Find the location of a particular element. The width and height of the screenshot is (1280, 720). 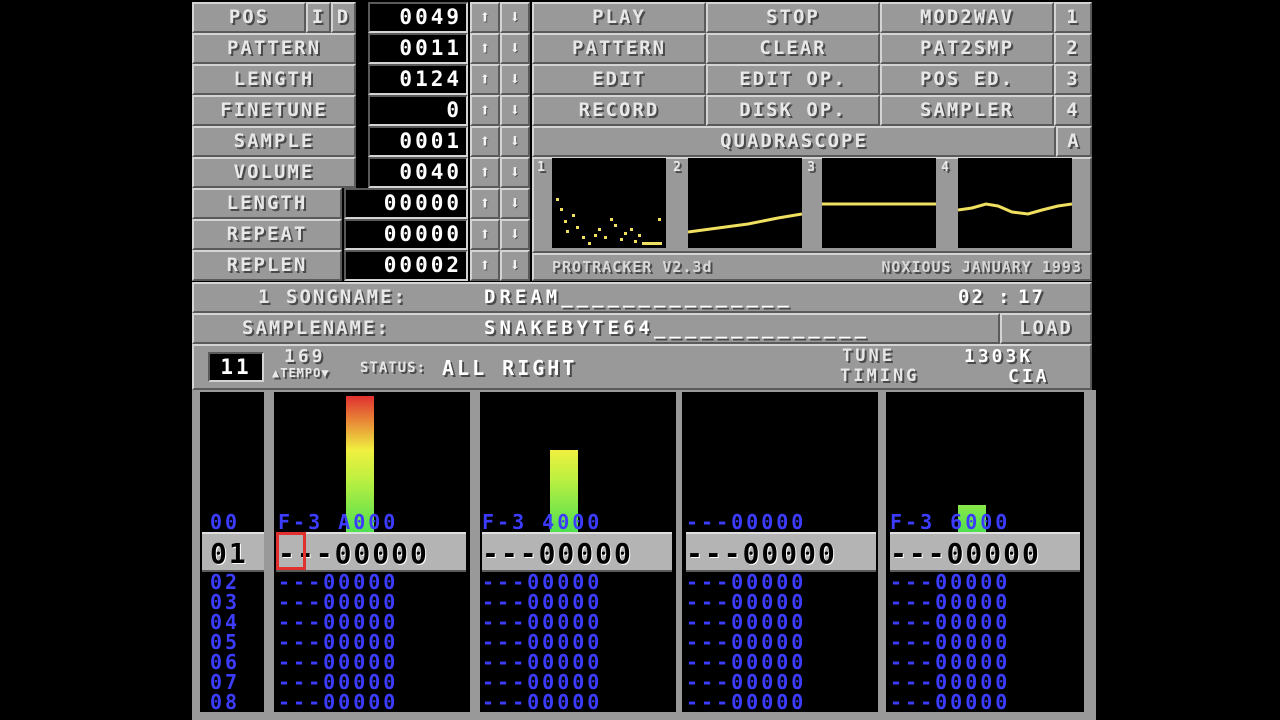

screen-4-button: 4 is located at coordinates (1073, 110).